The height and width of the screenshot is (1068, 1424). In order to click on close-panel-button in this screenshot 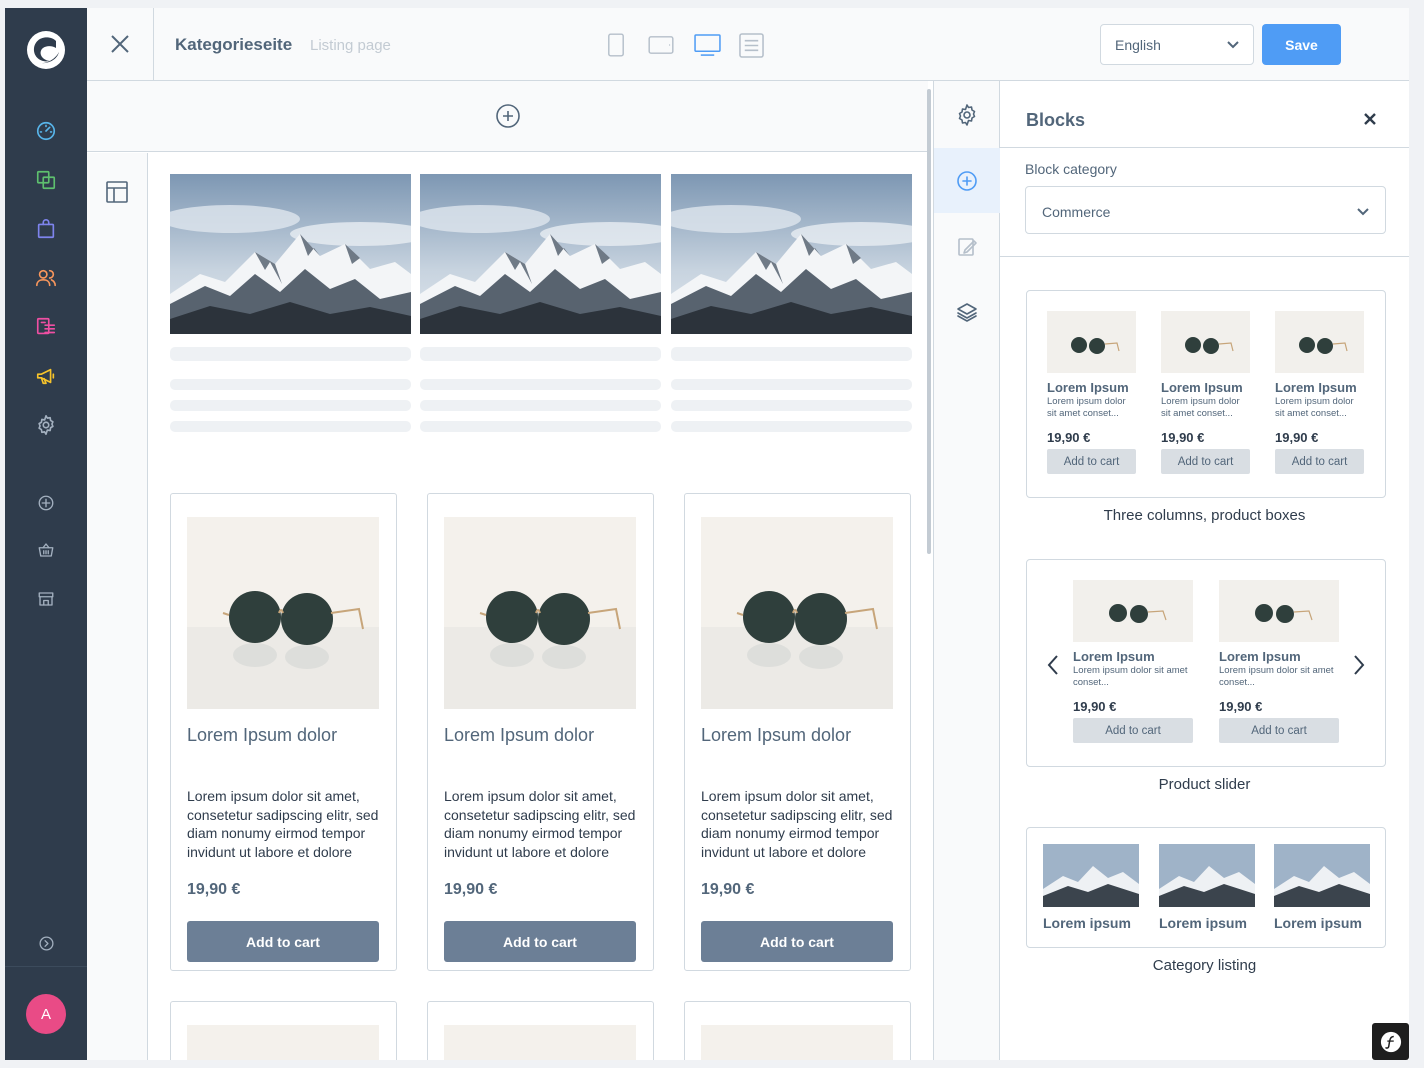, I will do `click(1371, 120)`.